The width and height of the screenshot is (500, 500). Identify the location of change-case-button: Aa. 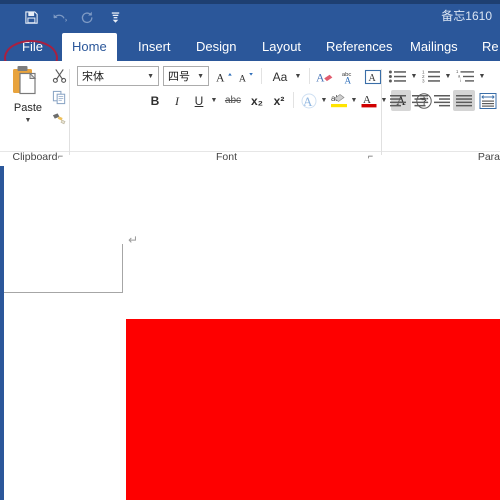
(280, 76).